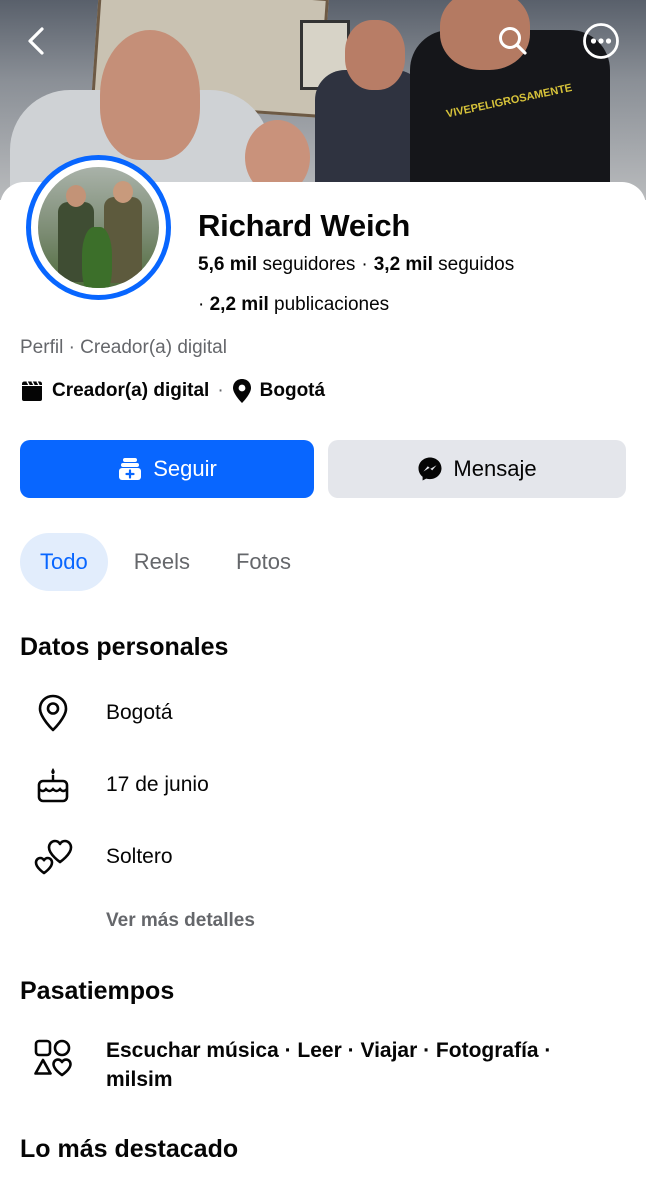 The image size is (646, 1200). What do you see at coordinates (476, 264) in the screenshot?
I see `following-label: seguidos` at bounding box center [476, 264].